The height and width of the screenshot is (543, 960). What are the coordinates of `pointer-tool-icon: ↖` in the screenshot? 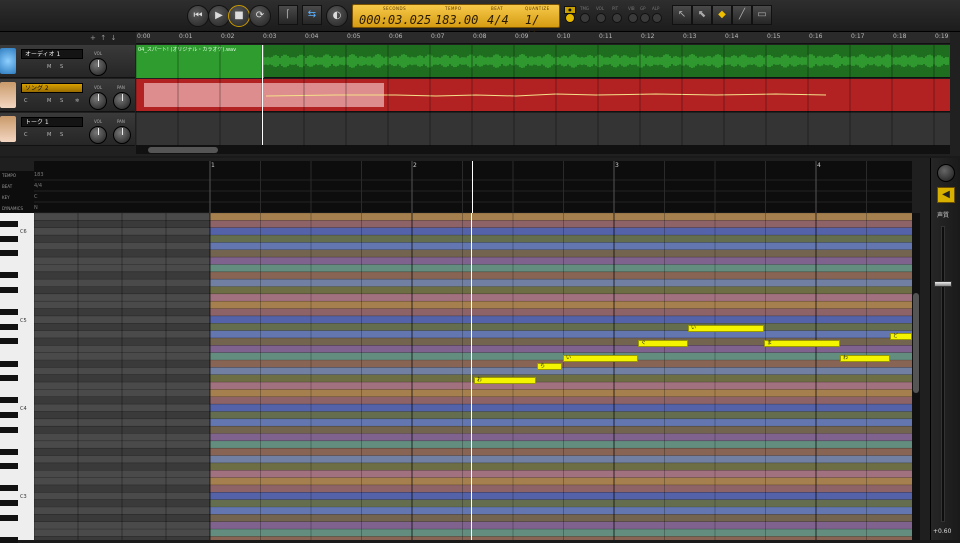 It's located at (682, 15).